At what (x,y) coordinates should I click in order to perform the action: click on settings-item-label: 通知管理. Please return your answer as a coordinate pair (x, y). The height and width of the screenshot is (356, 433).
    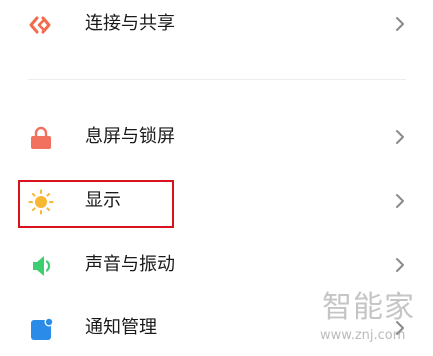
    Looking at the image, I should click on (121, 327).